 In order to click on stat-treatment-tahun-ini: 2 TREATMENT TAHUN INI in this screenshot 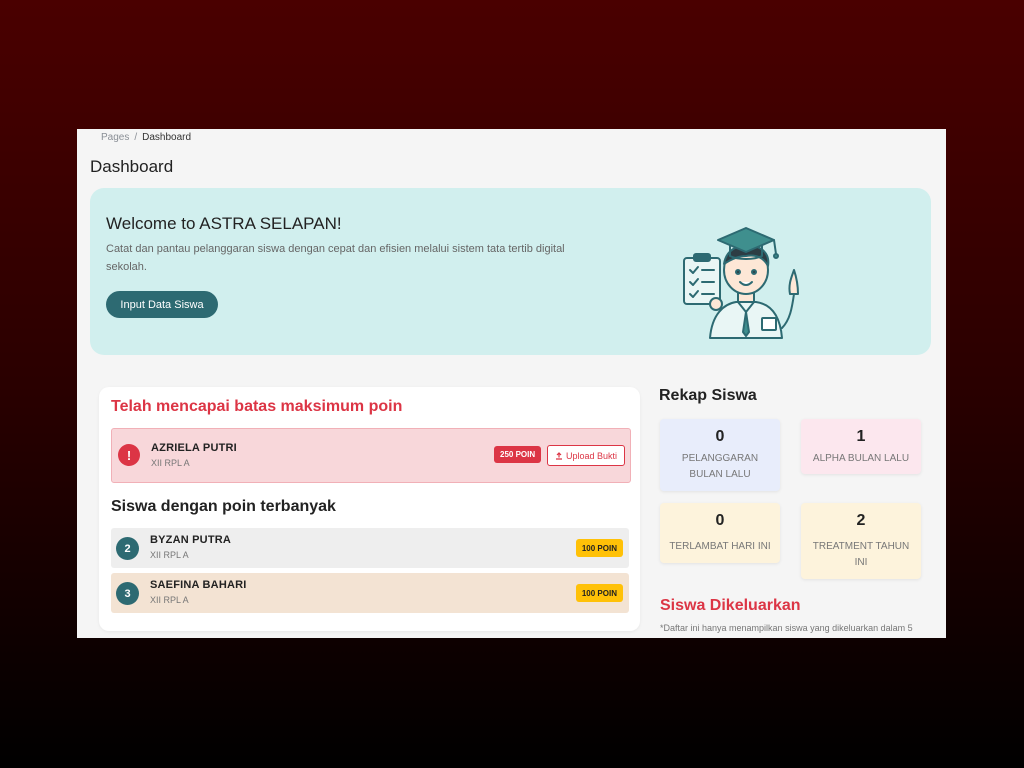, I will do `click(861, 541)`.